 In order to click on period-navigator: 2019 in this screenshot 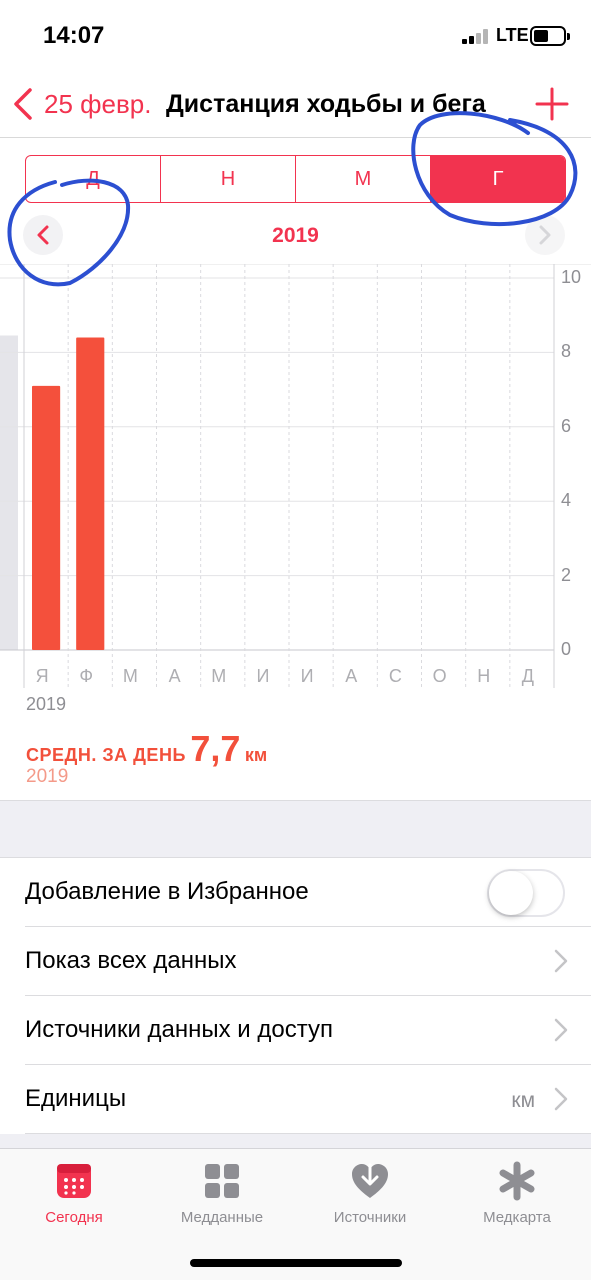, I will do `click(295, 235)`.